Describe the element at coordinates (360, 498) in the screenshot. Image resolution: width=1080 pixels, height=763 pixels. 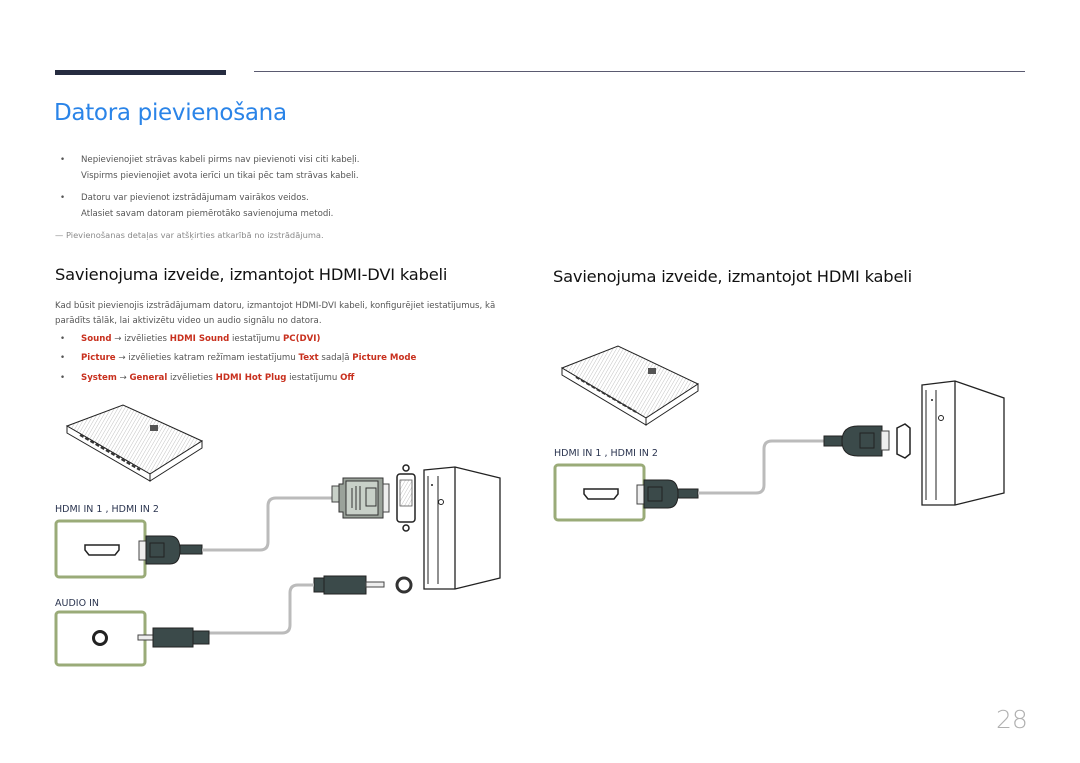
I see `dvi-plug-icon` at that location.